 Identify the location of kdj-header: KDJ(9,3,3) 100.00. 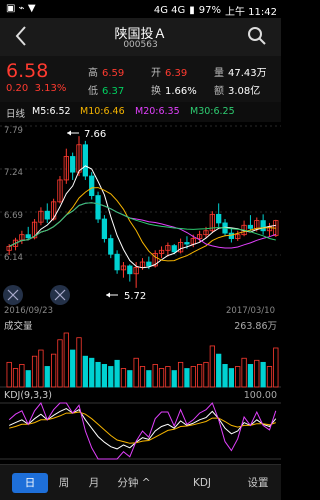
(140, 395).